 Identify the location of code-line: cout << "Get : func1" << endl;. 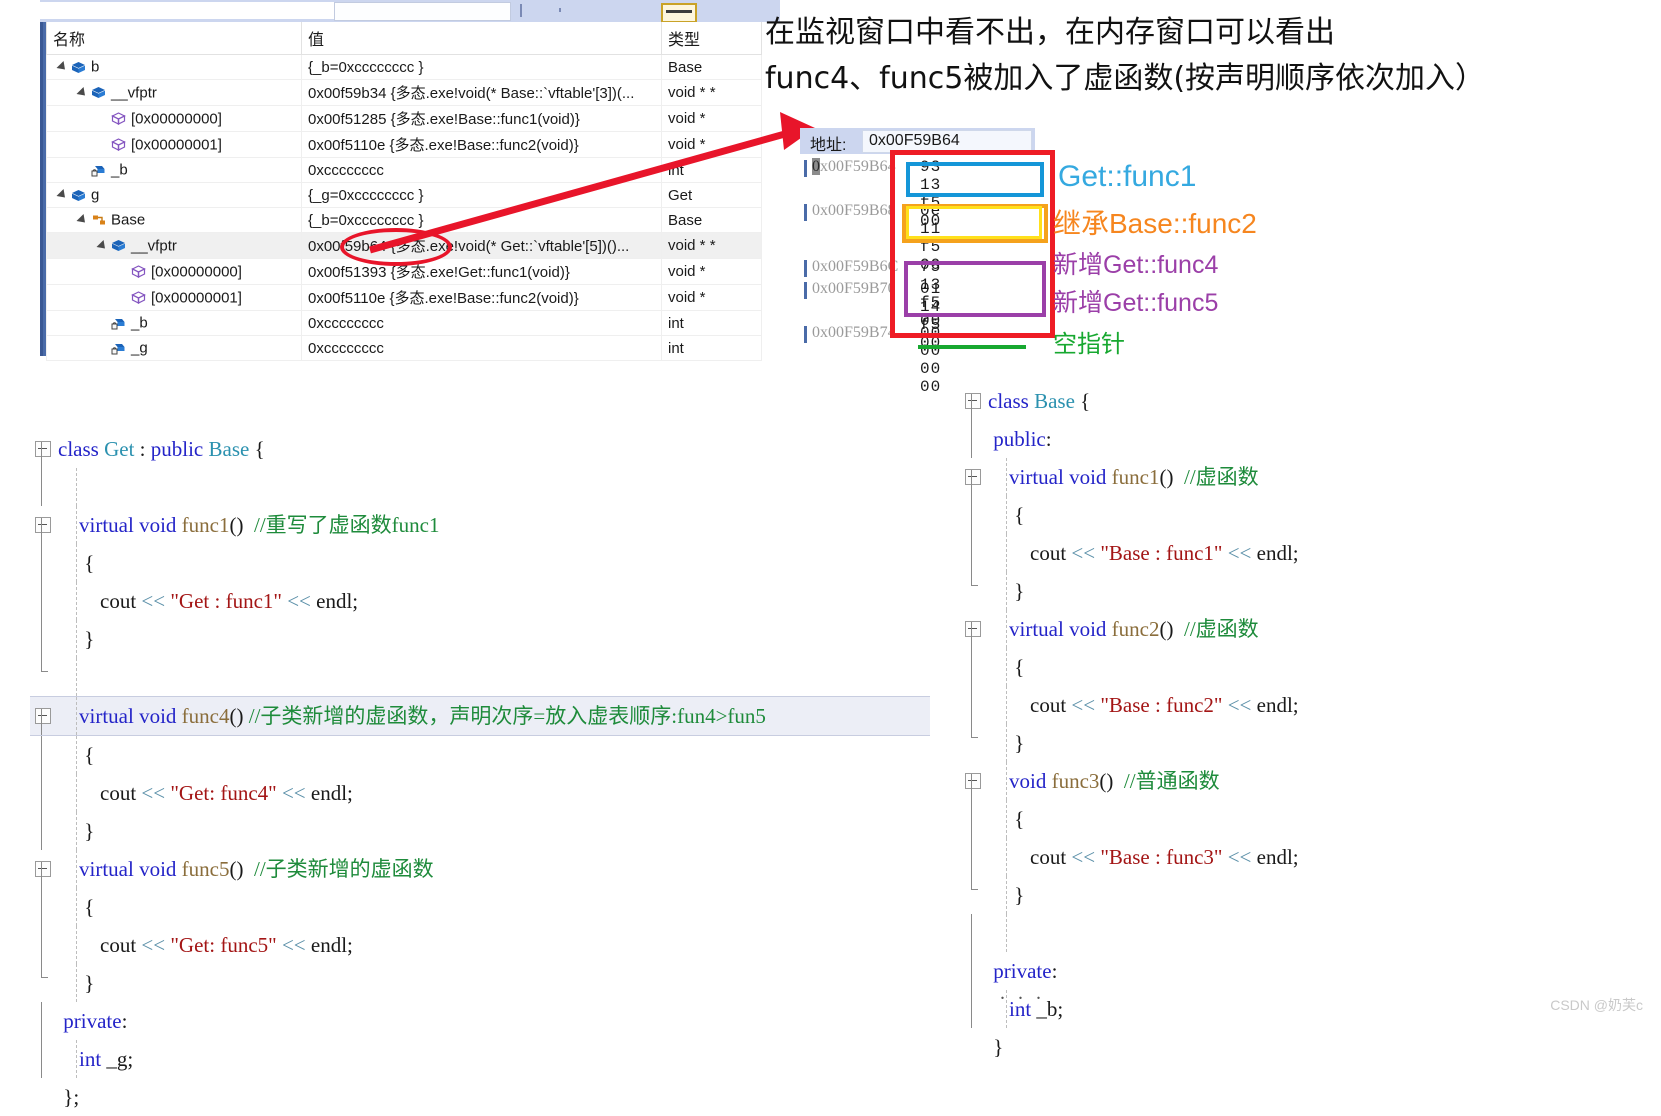
(480, 601).